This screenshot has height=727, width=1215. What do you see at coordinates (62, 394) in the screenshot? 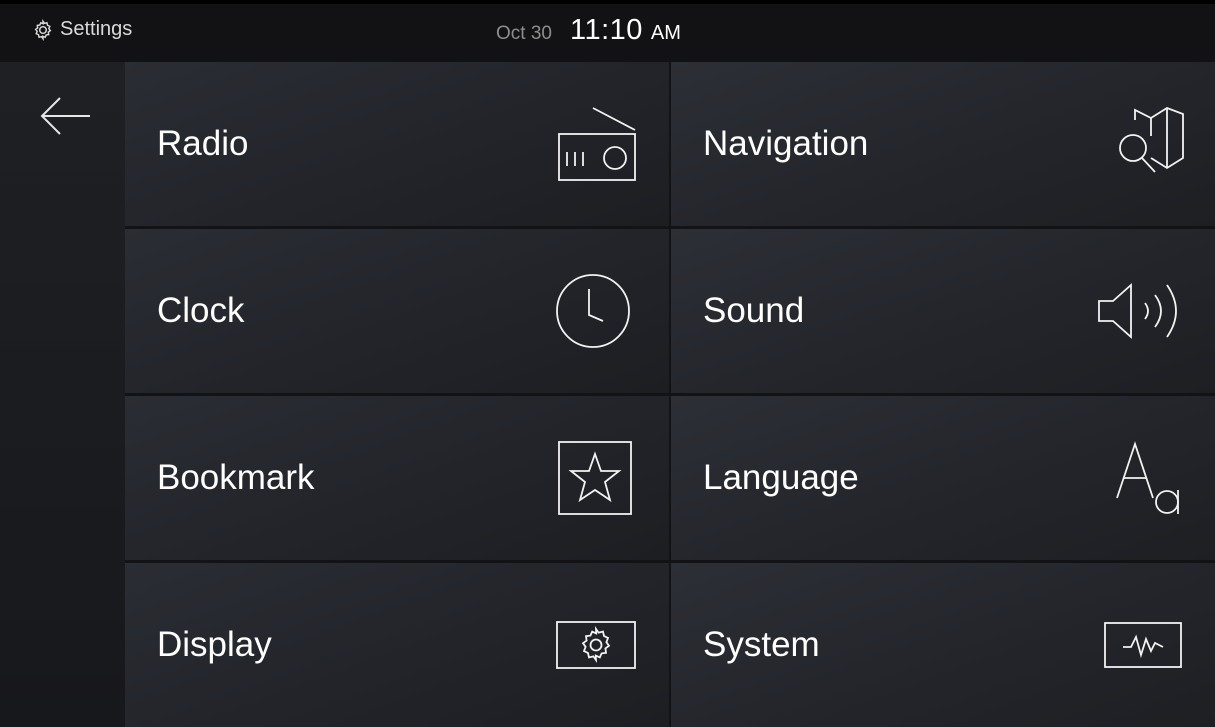
I see `sidebar` at bounding box center [62, 394].